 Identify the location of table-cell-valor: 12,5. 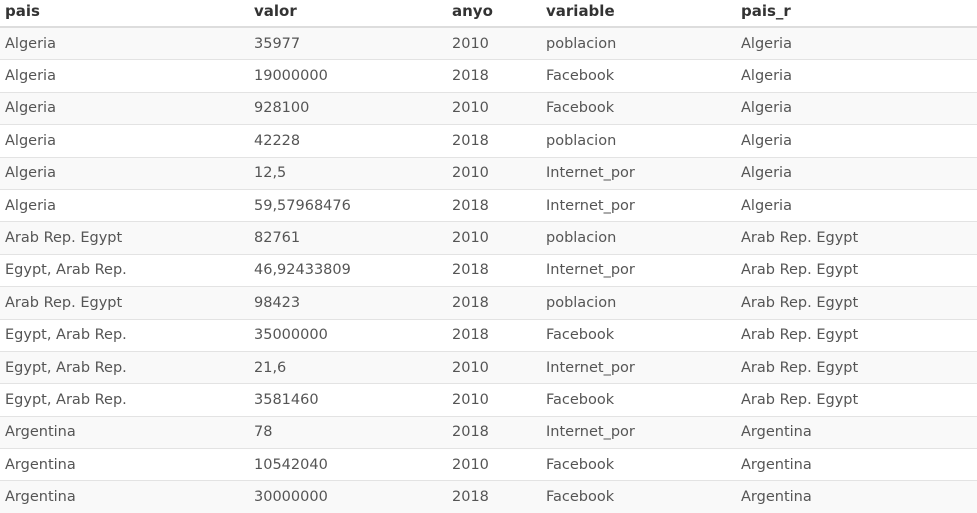
(348, 173).